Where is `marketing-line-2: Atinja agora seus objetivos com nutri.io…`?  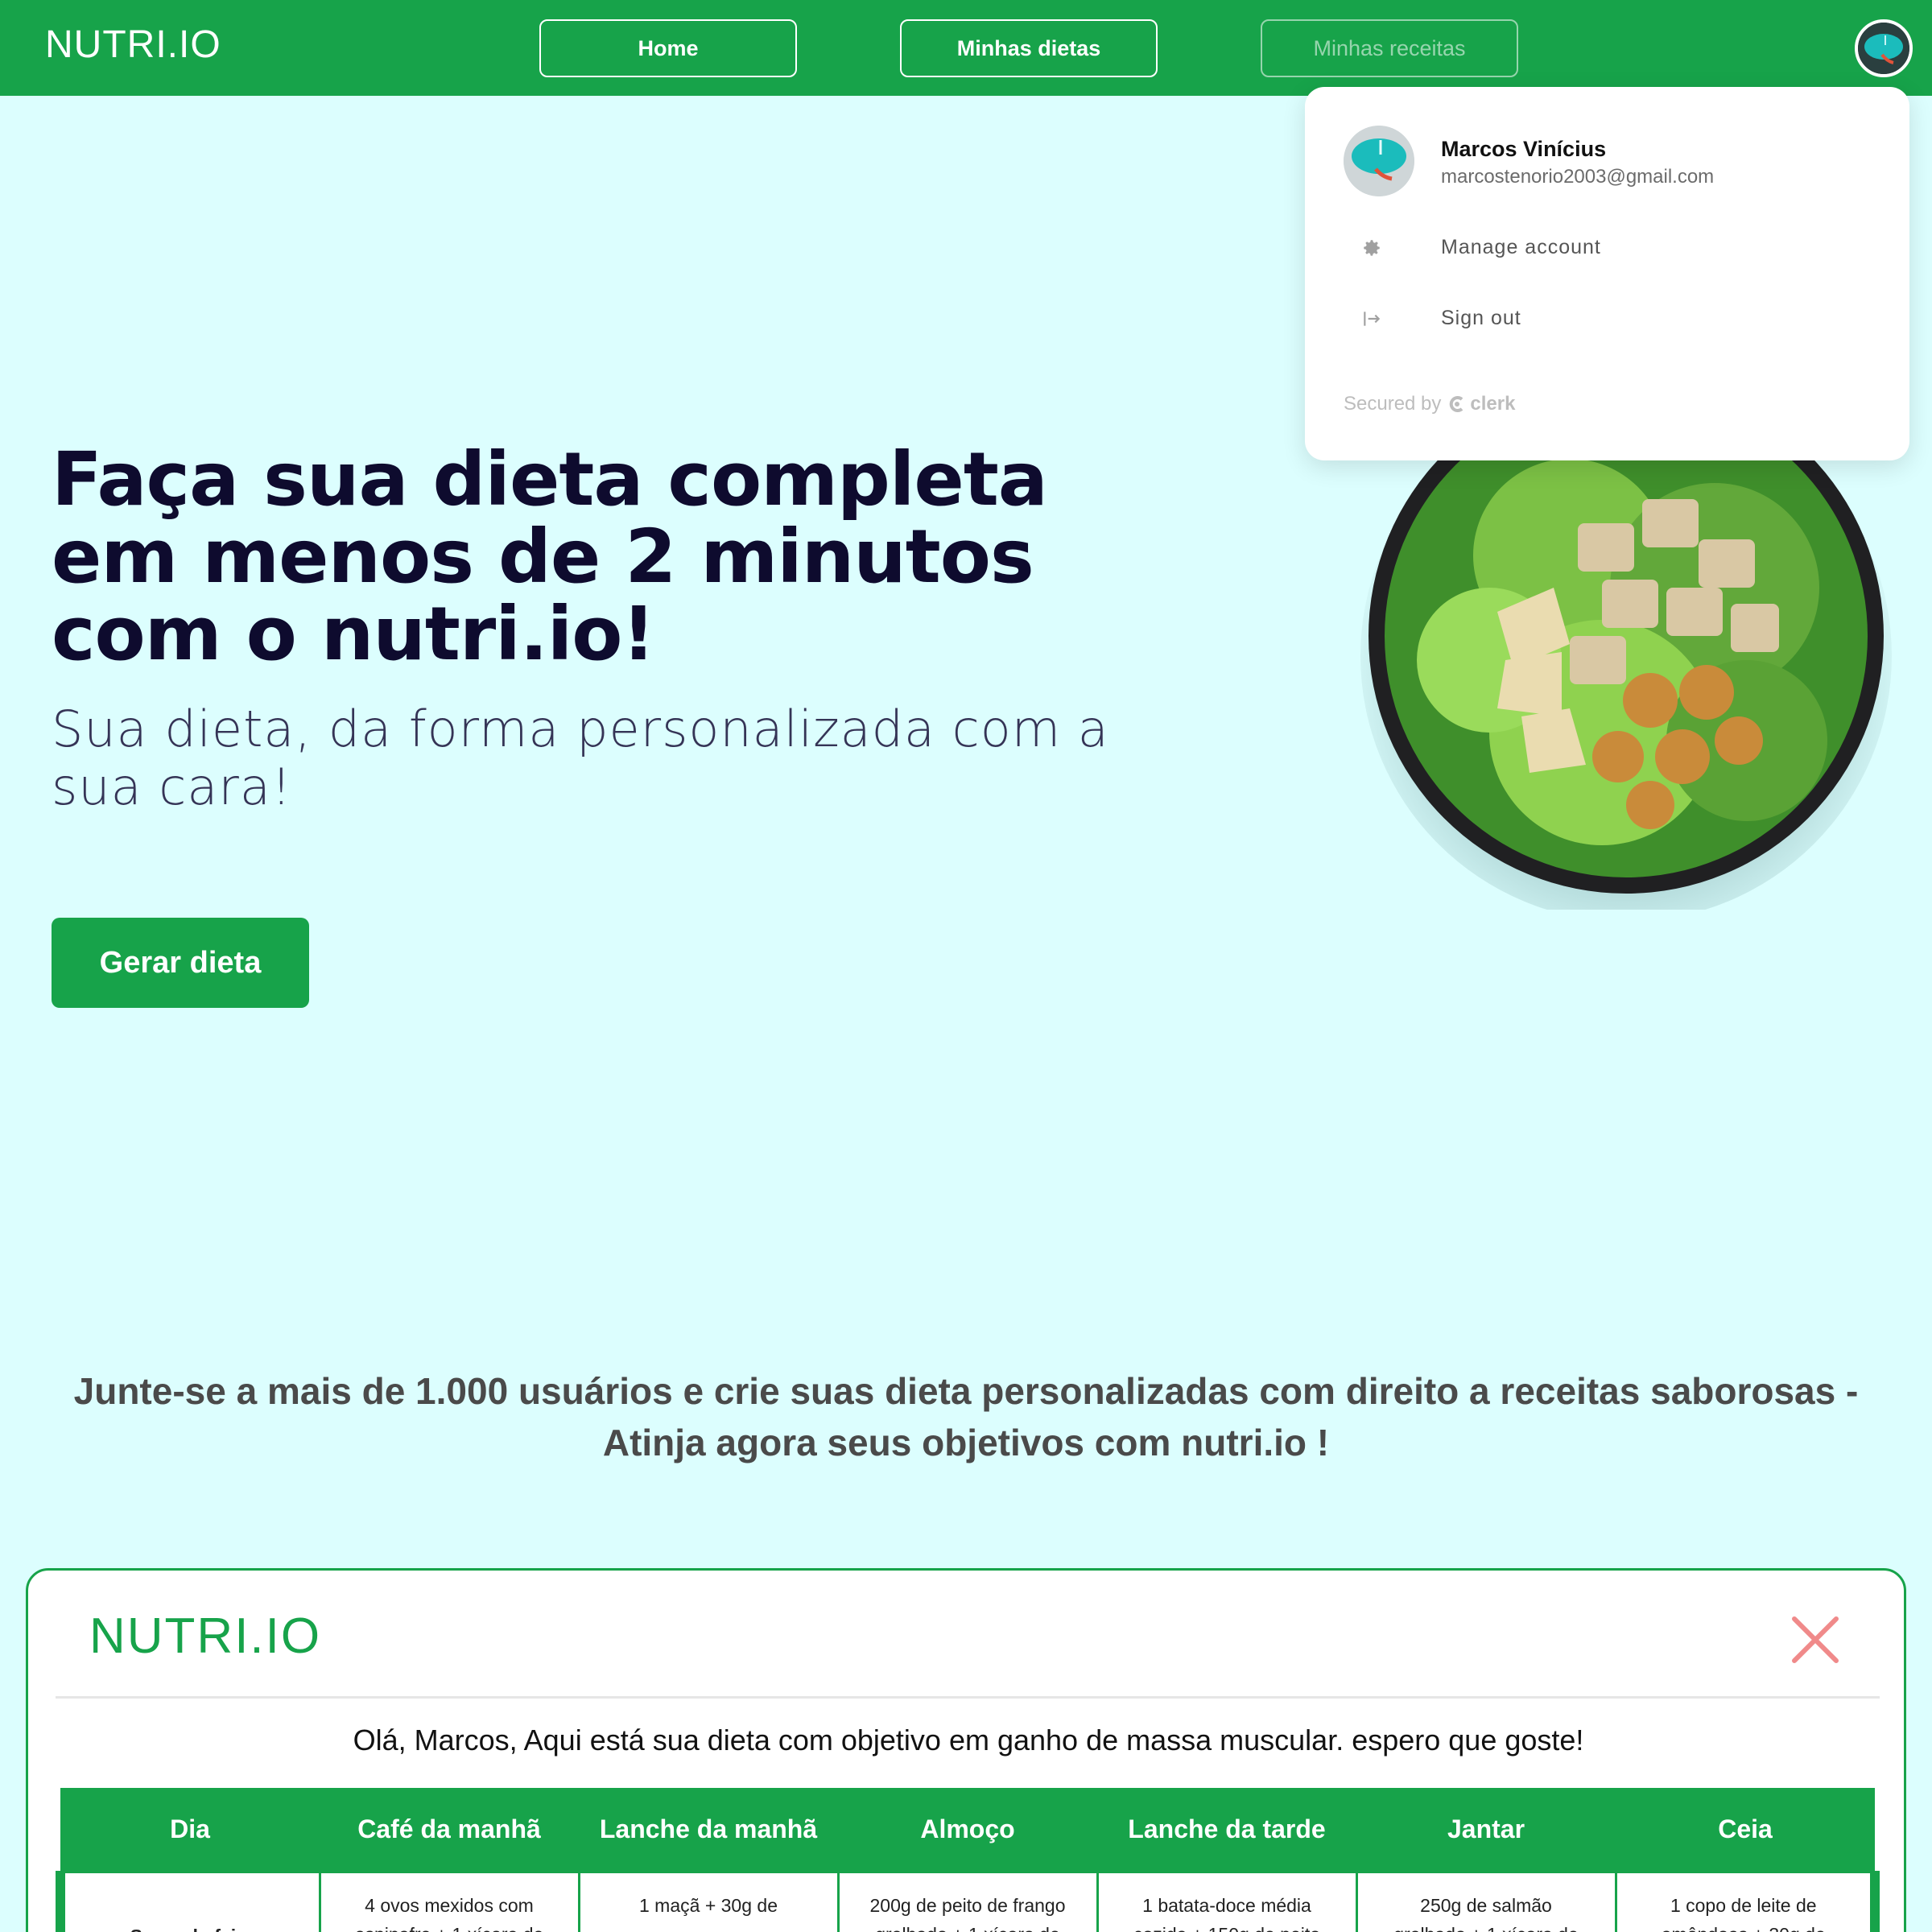
marketing-line-2: Atinja agora seus objetivos com nutri.io… is located at coordinates (966, 1442).